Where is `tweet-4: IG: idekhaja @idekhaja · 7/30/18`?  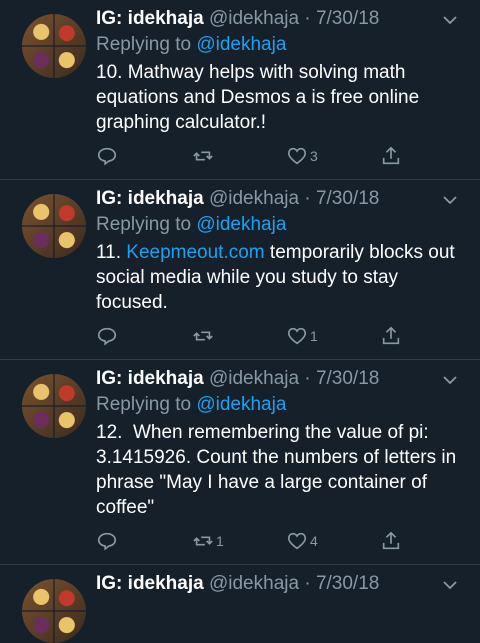 tweet-4: IG: idekhaja @idekhaja · 7/30/18 is located at coordinates (240, 604).